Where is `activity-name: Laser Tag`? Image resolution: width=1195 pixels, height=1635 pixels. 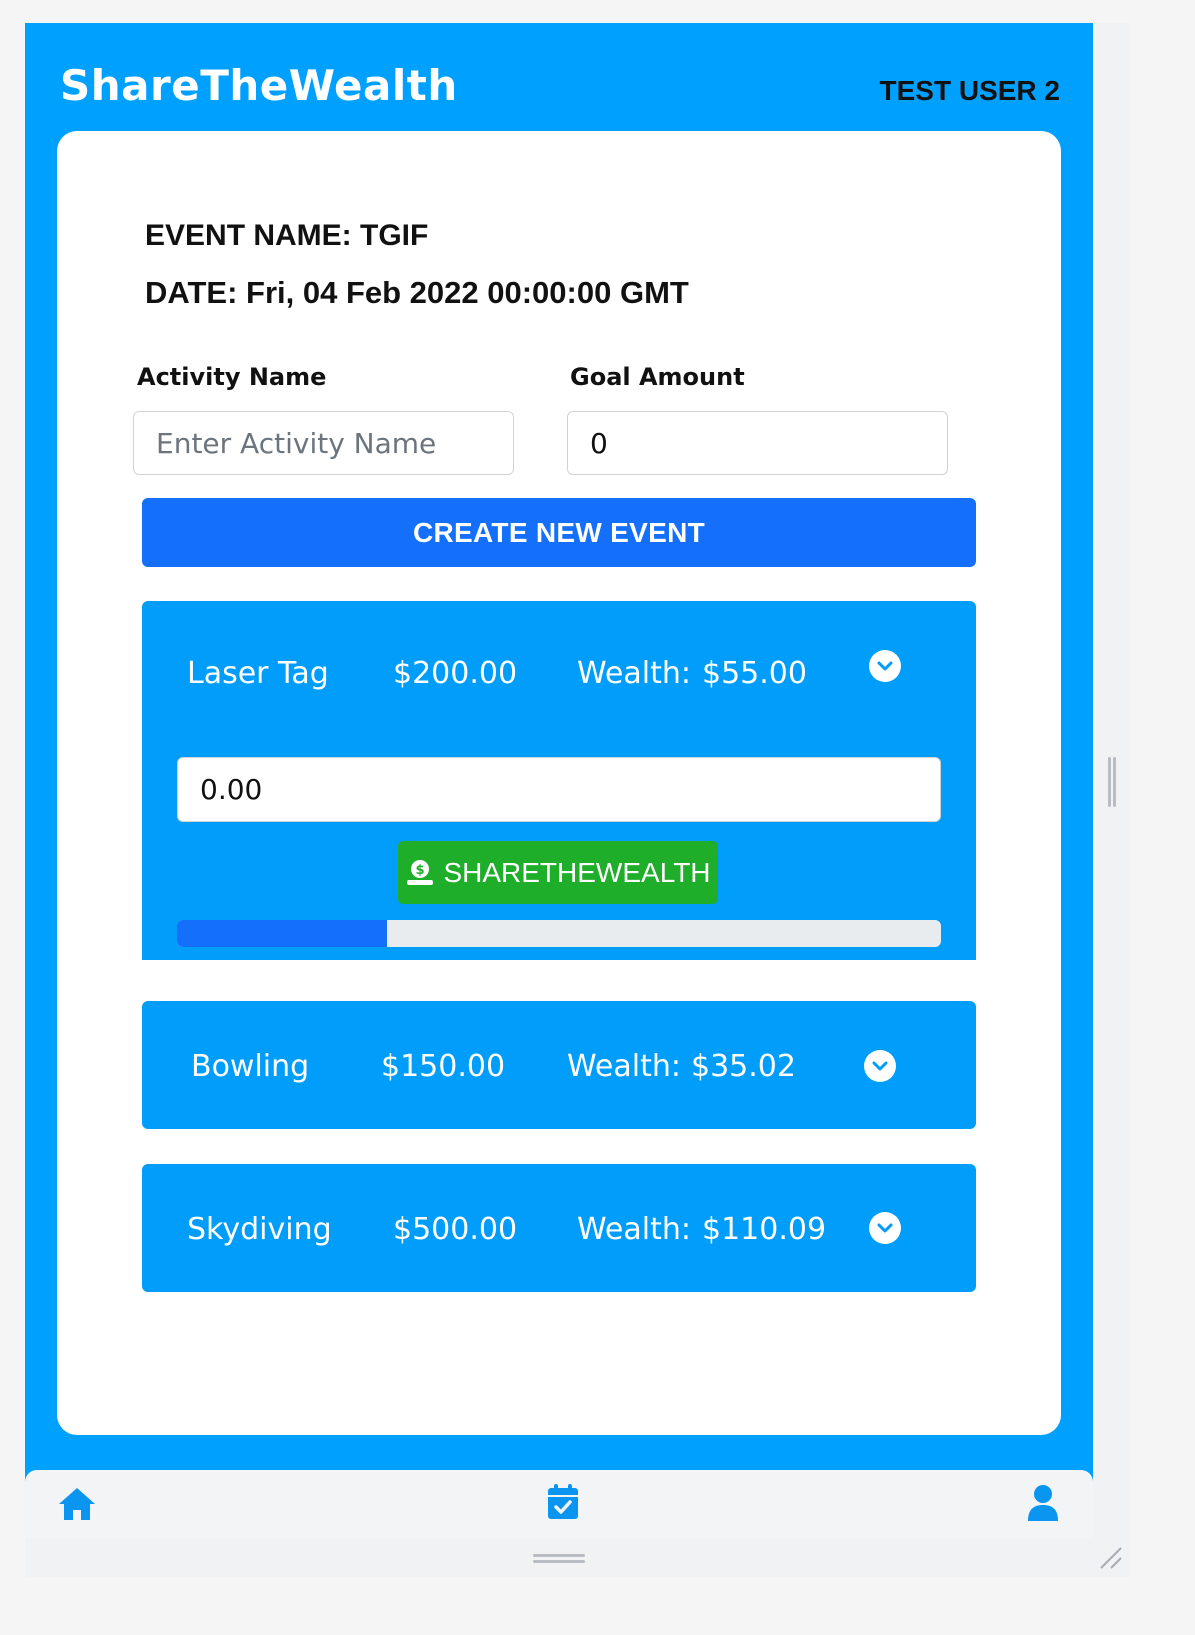
activity-name: Laser Tag is located at coordinates (258, 673).